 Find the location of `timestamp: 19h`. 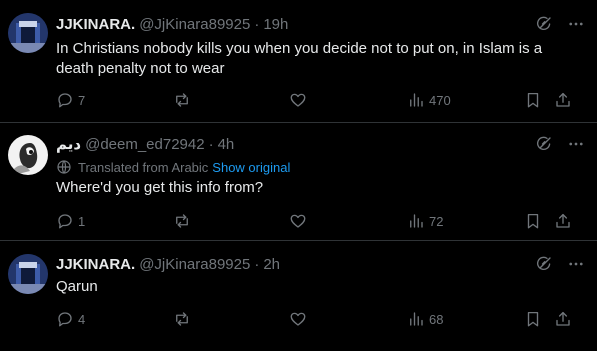

timestamp: 19h is located at coordinates (275, 24).